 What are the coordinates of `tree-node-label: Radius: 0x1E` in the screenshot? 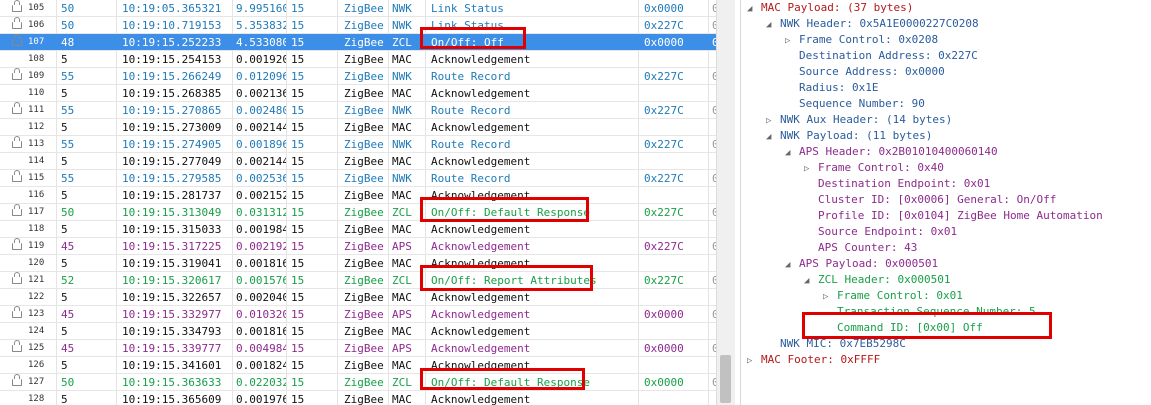 It's located at (839, 87).